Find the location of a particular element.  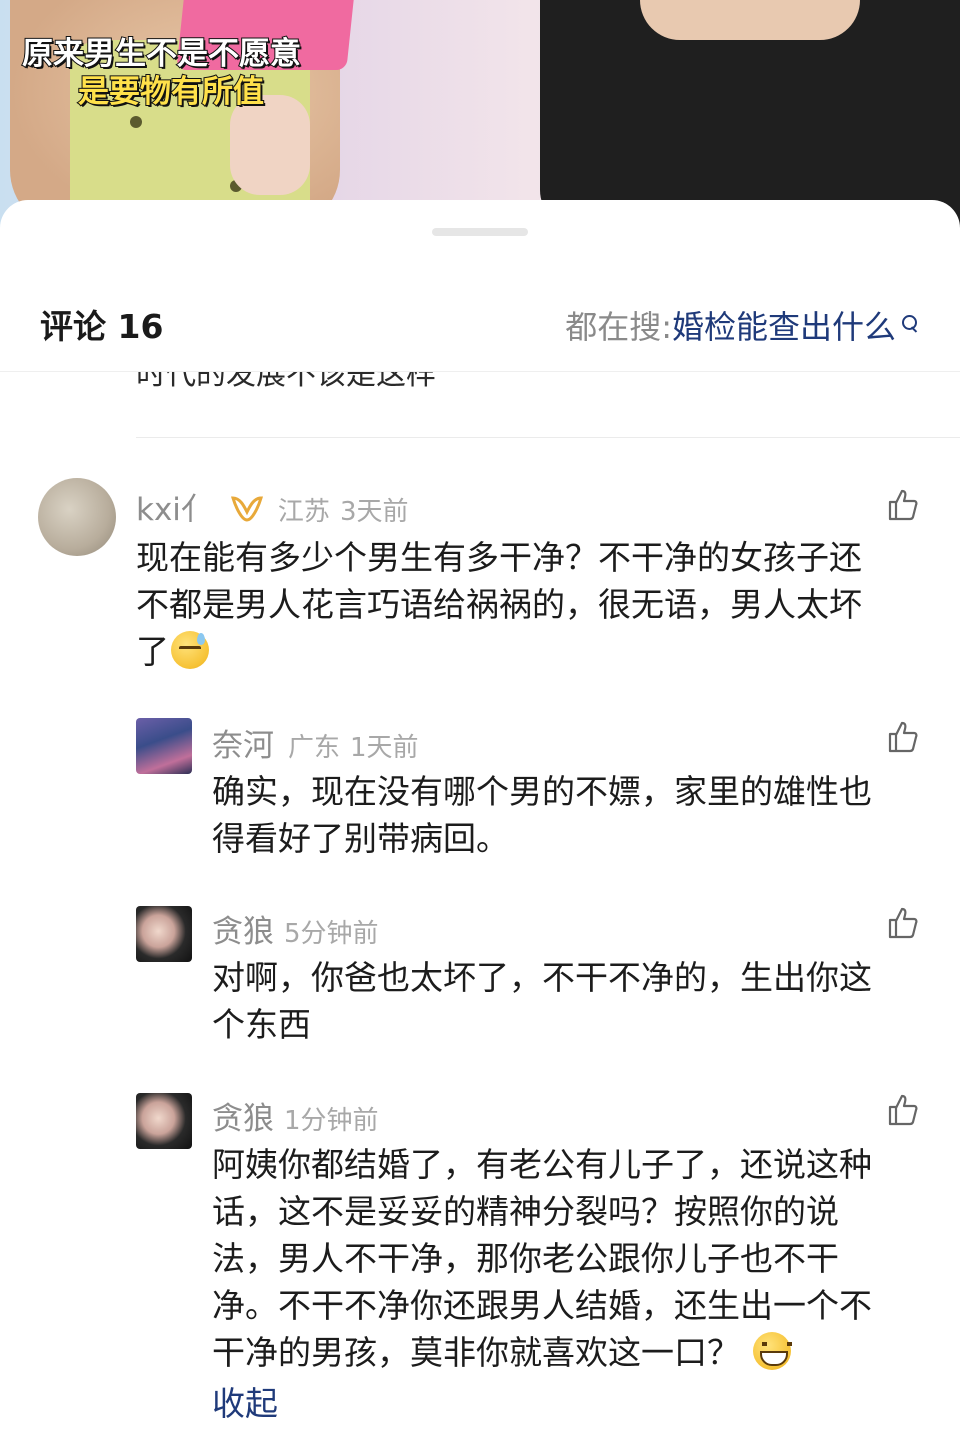

vip-badge-icon is located at coordinates (247, 510).